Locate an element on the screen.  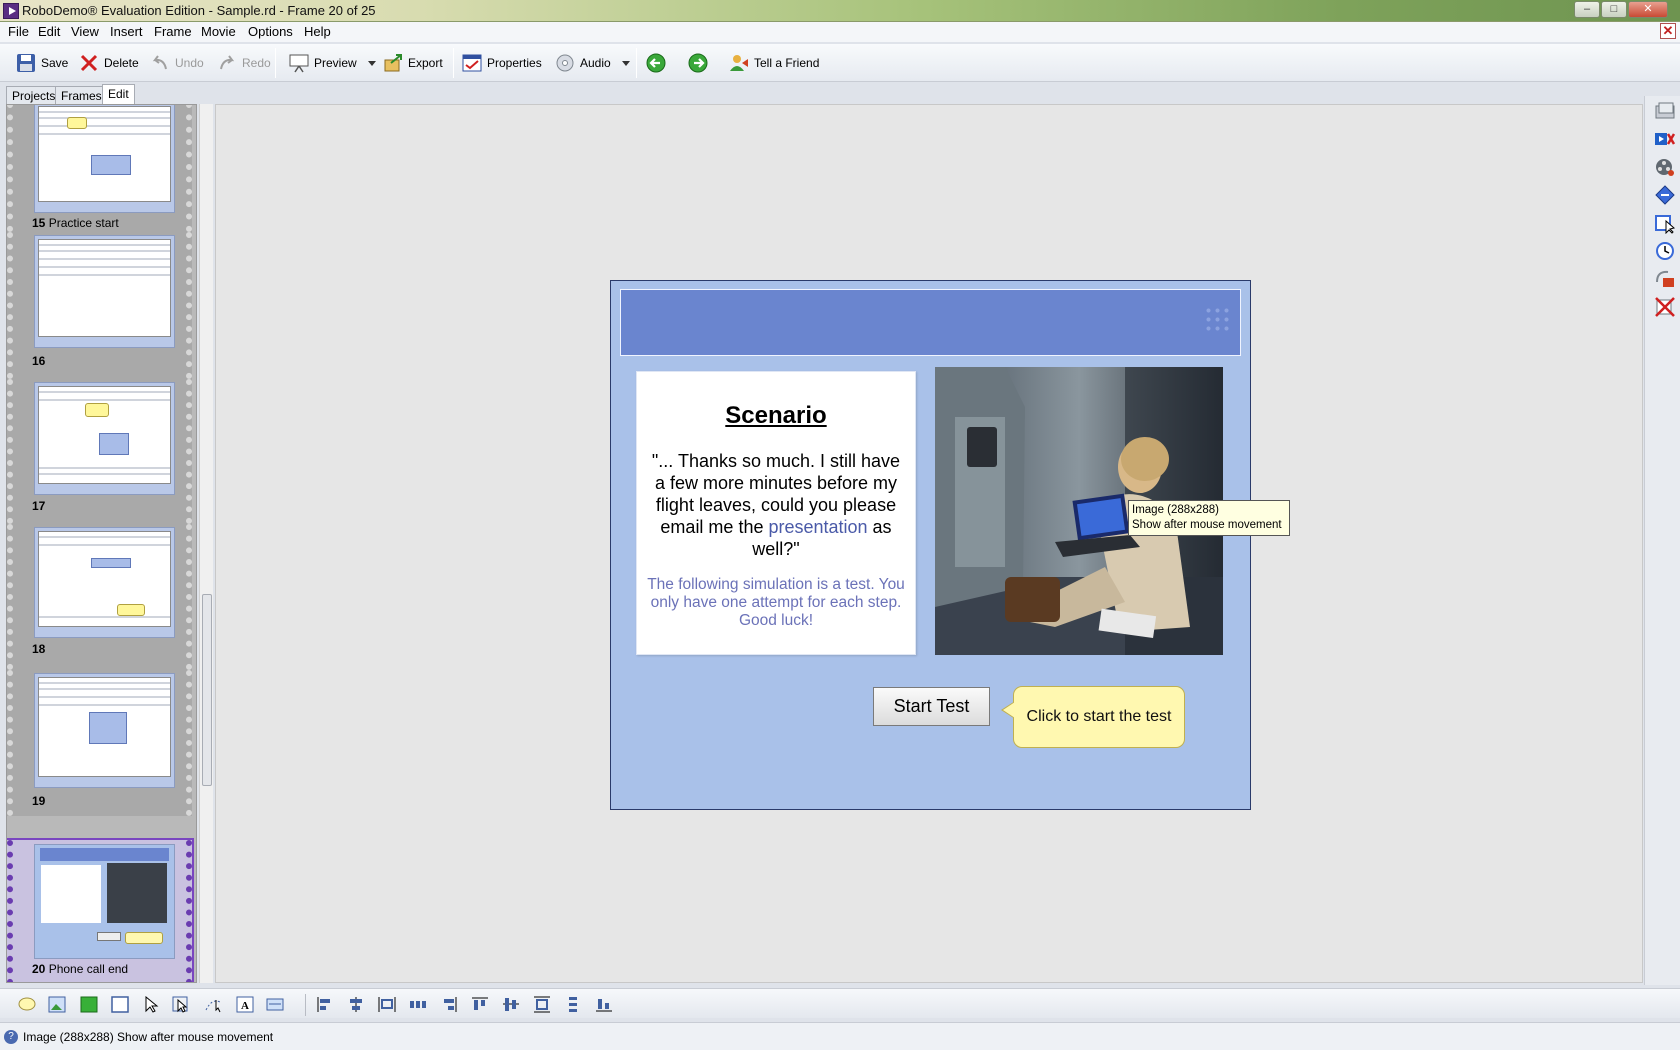
pointer-group-icon is located at coordinates (181, 1004).